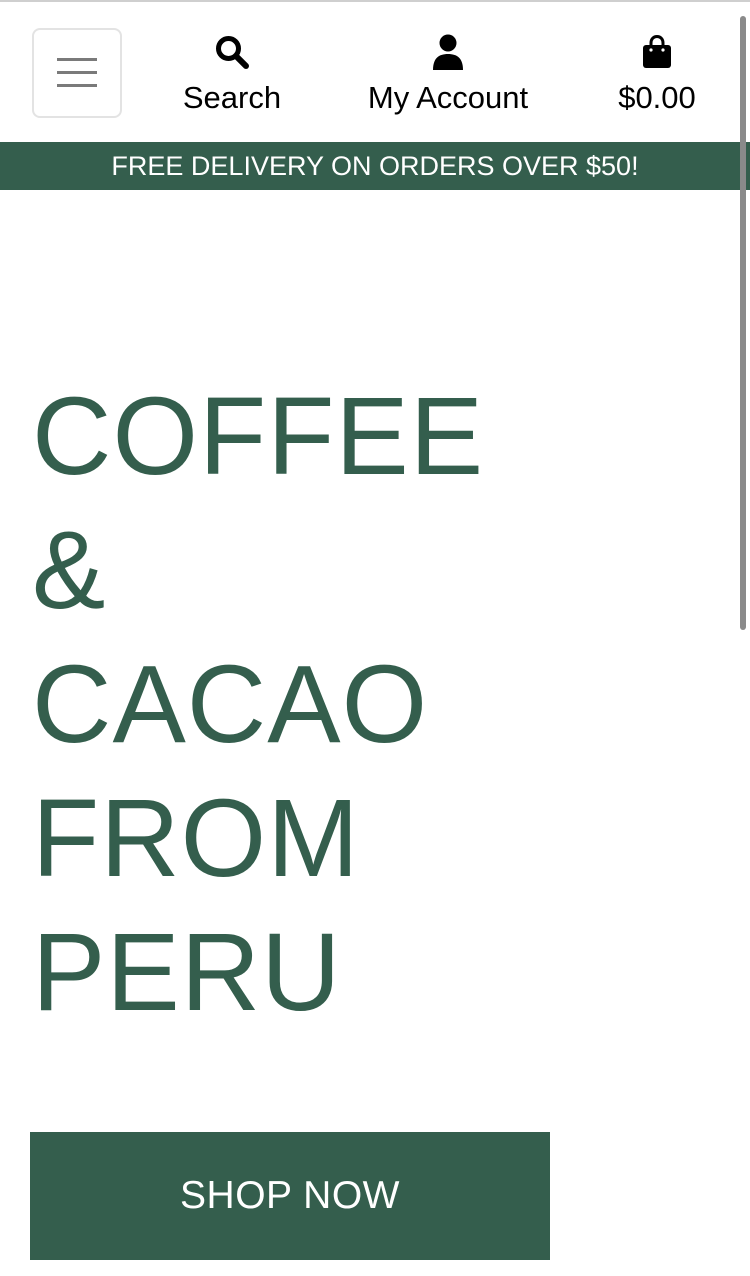  I want to click on search-link: Search, so click(232, 75).